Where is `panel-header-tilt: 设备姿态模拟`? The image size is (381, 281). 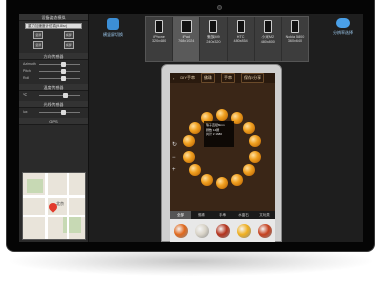
panel-header-tilt: 设备姿态模拟 is located at coordinates (53, 17).